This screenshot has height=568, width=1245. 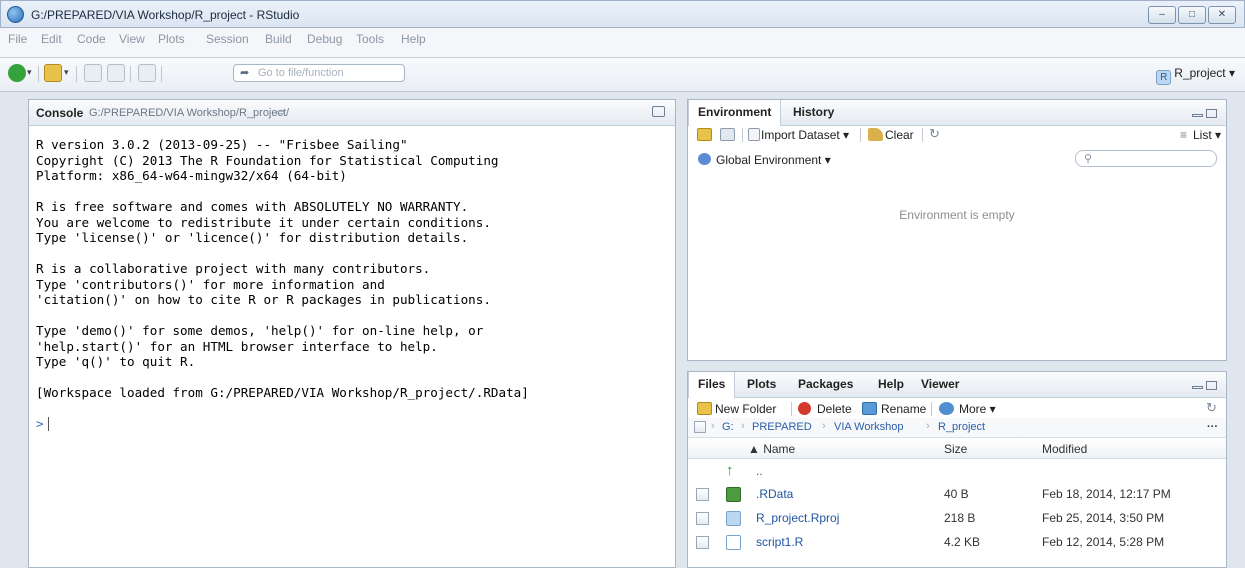 I want to click on file-name: R_project.Rproj, so click(x=797, y=518).